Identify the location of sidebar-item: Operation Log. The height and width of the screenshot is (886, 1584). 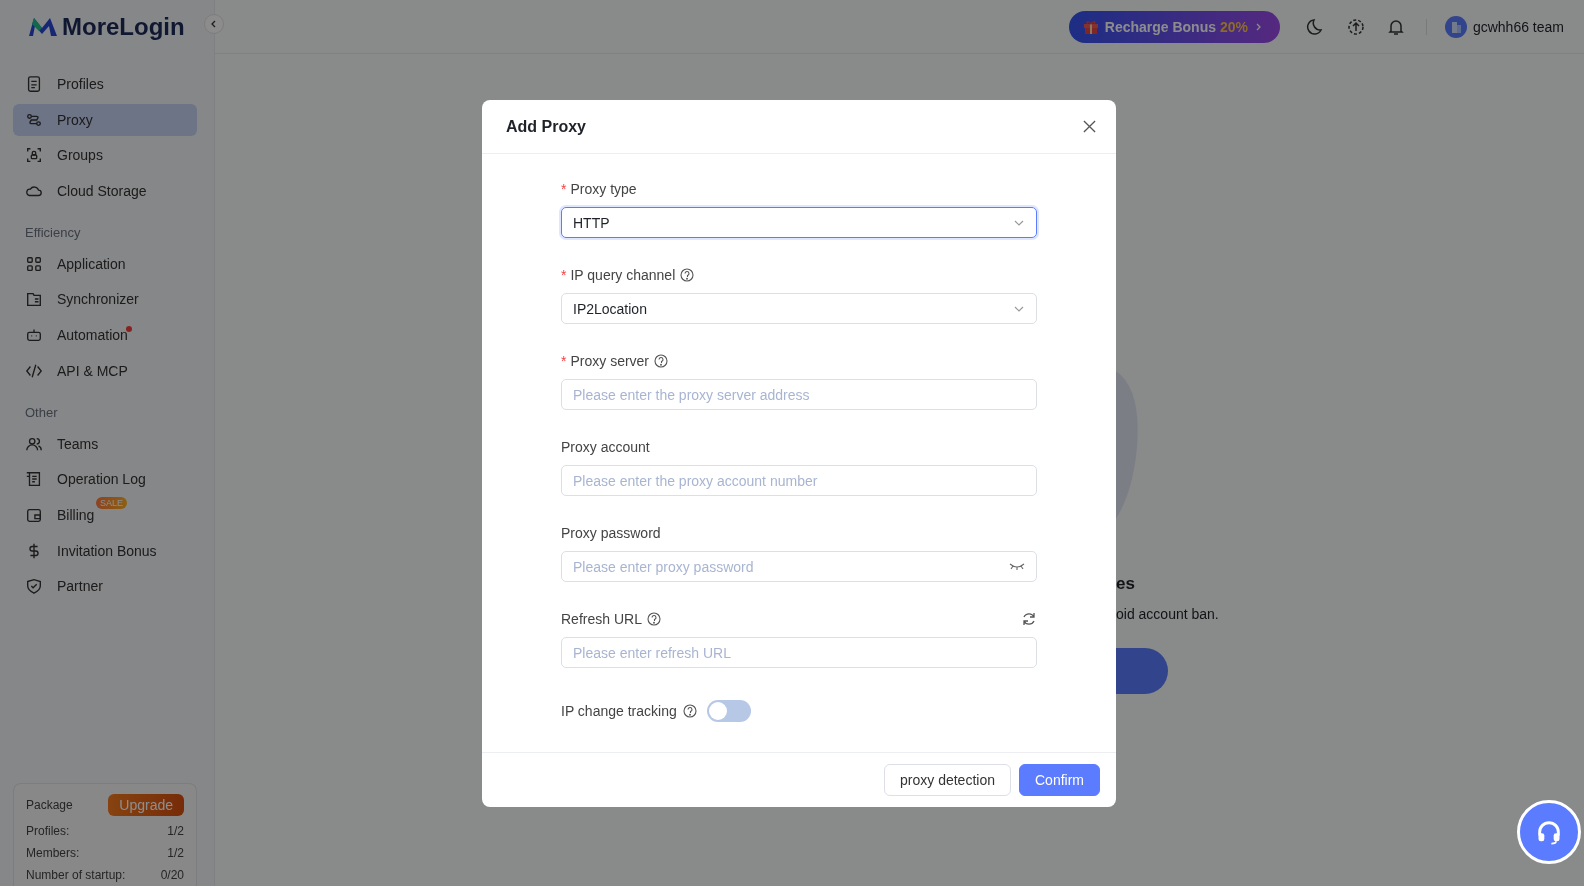
(105, 479).